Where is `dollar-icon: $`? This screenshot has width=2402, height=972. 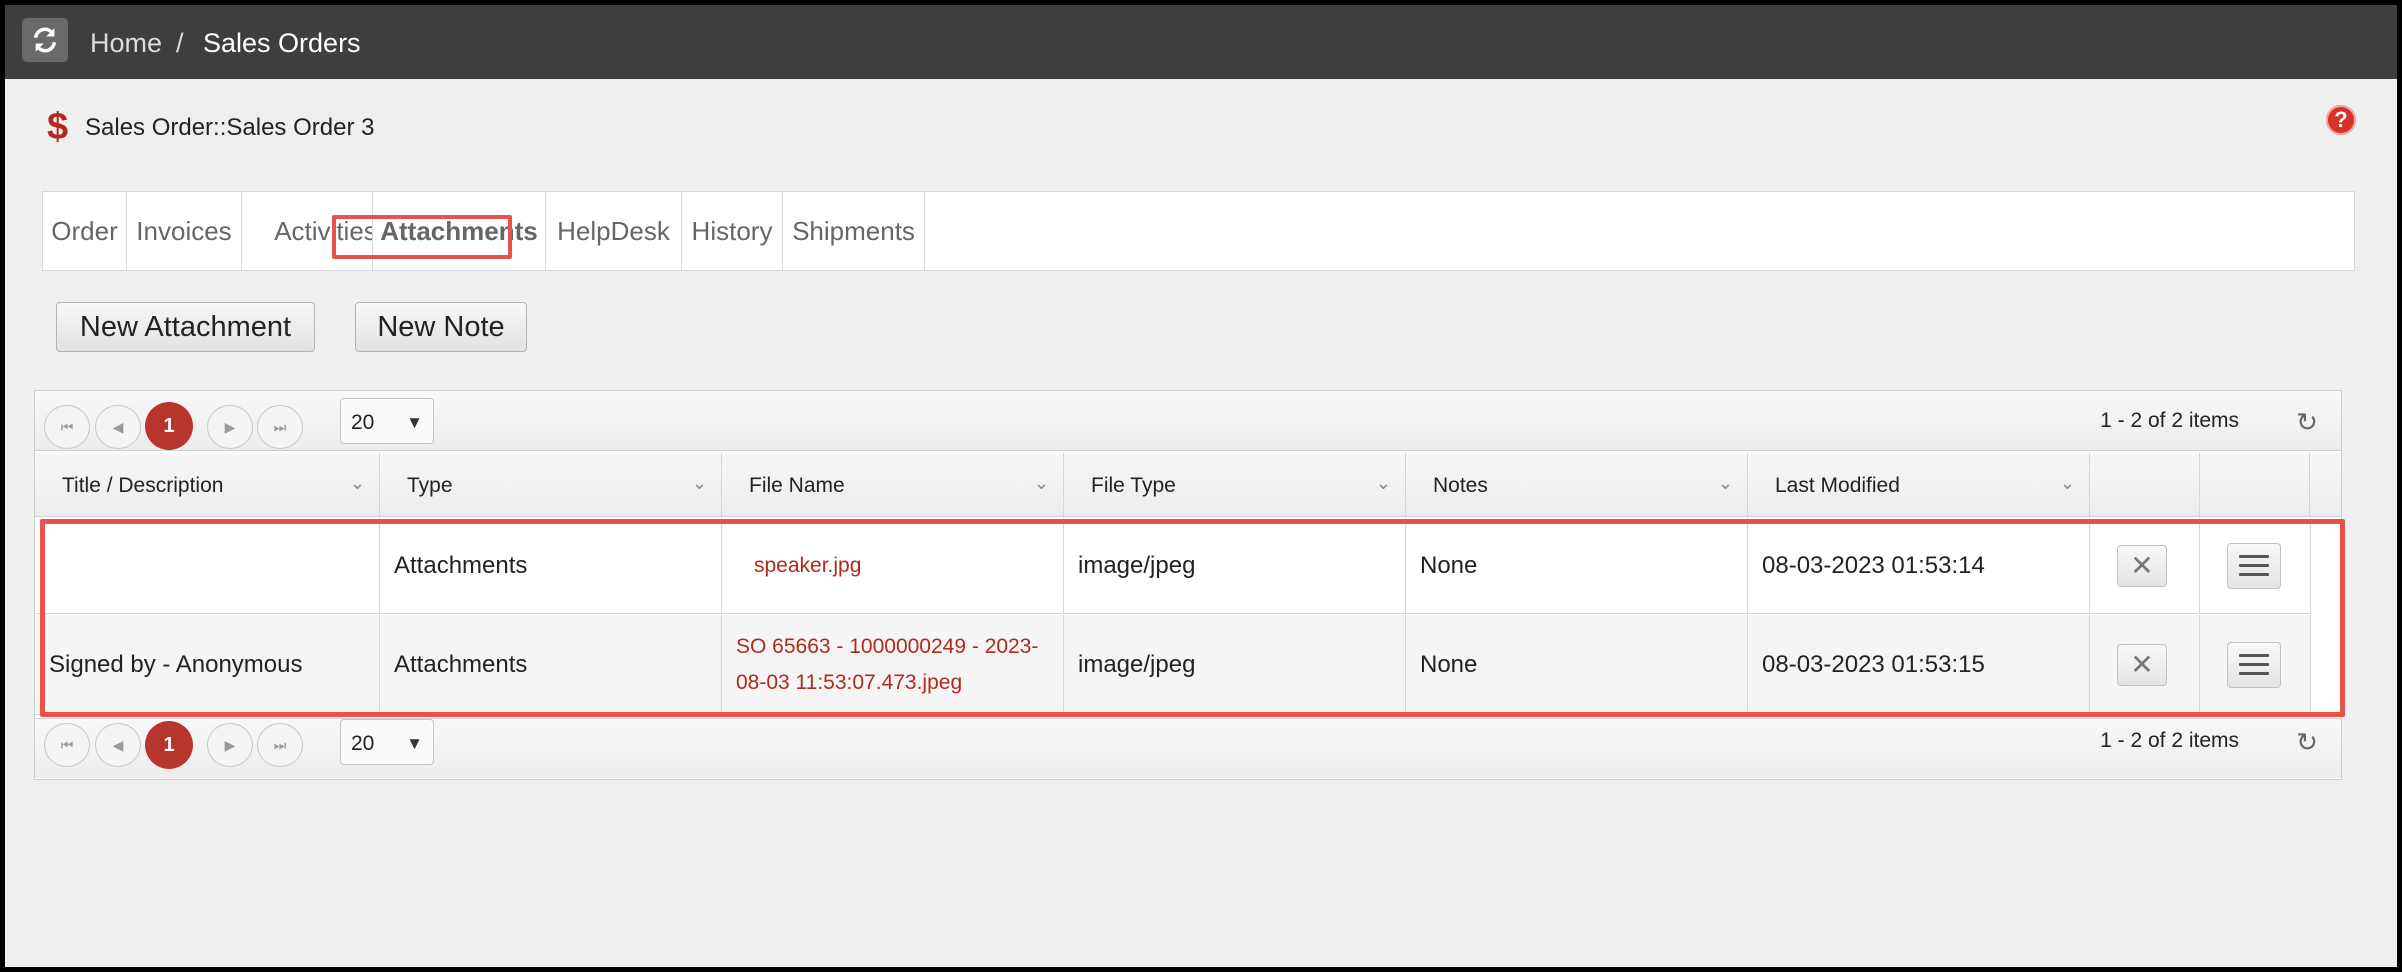 dollar-icon: $ is located at coordinates (58, 127).